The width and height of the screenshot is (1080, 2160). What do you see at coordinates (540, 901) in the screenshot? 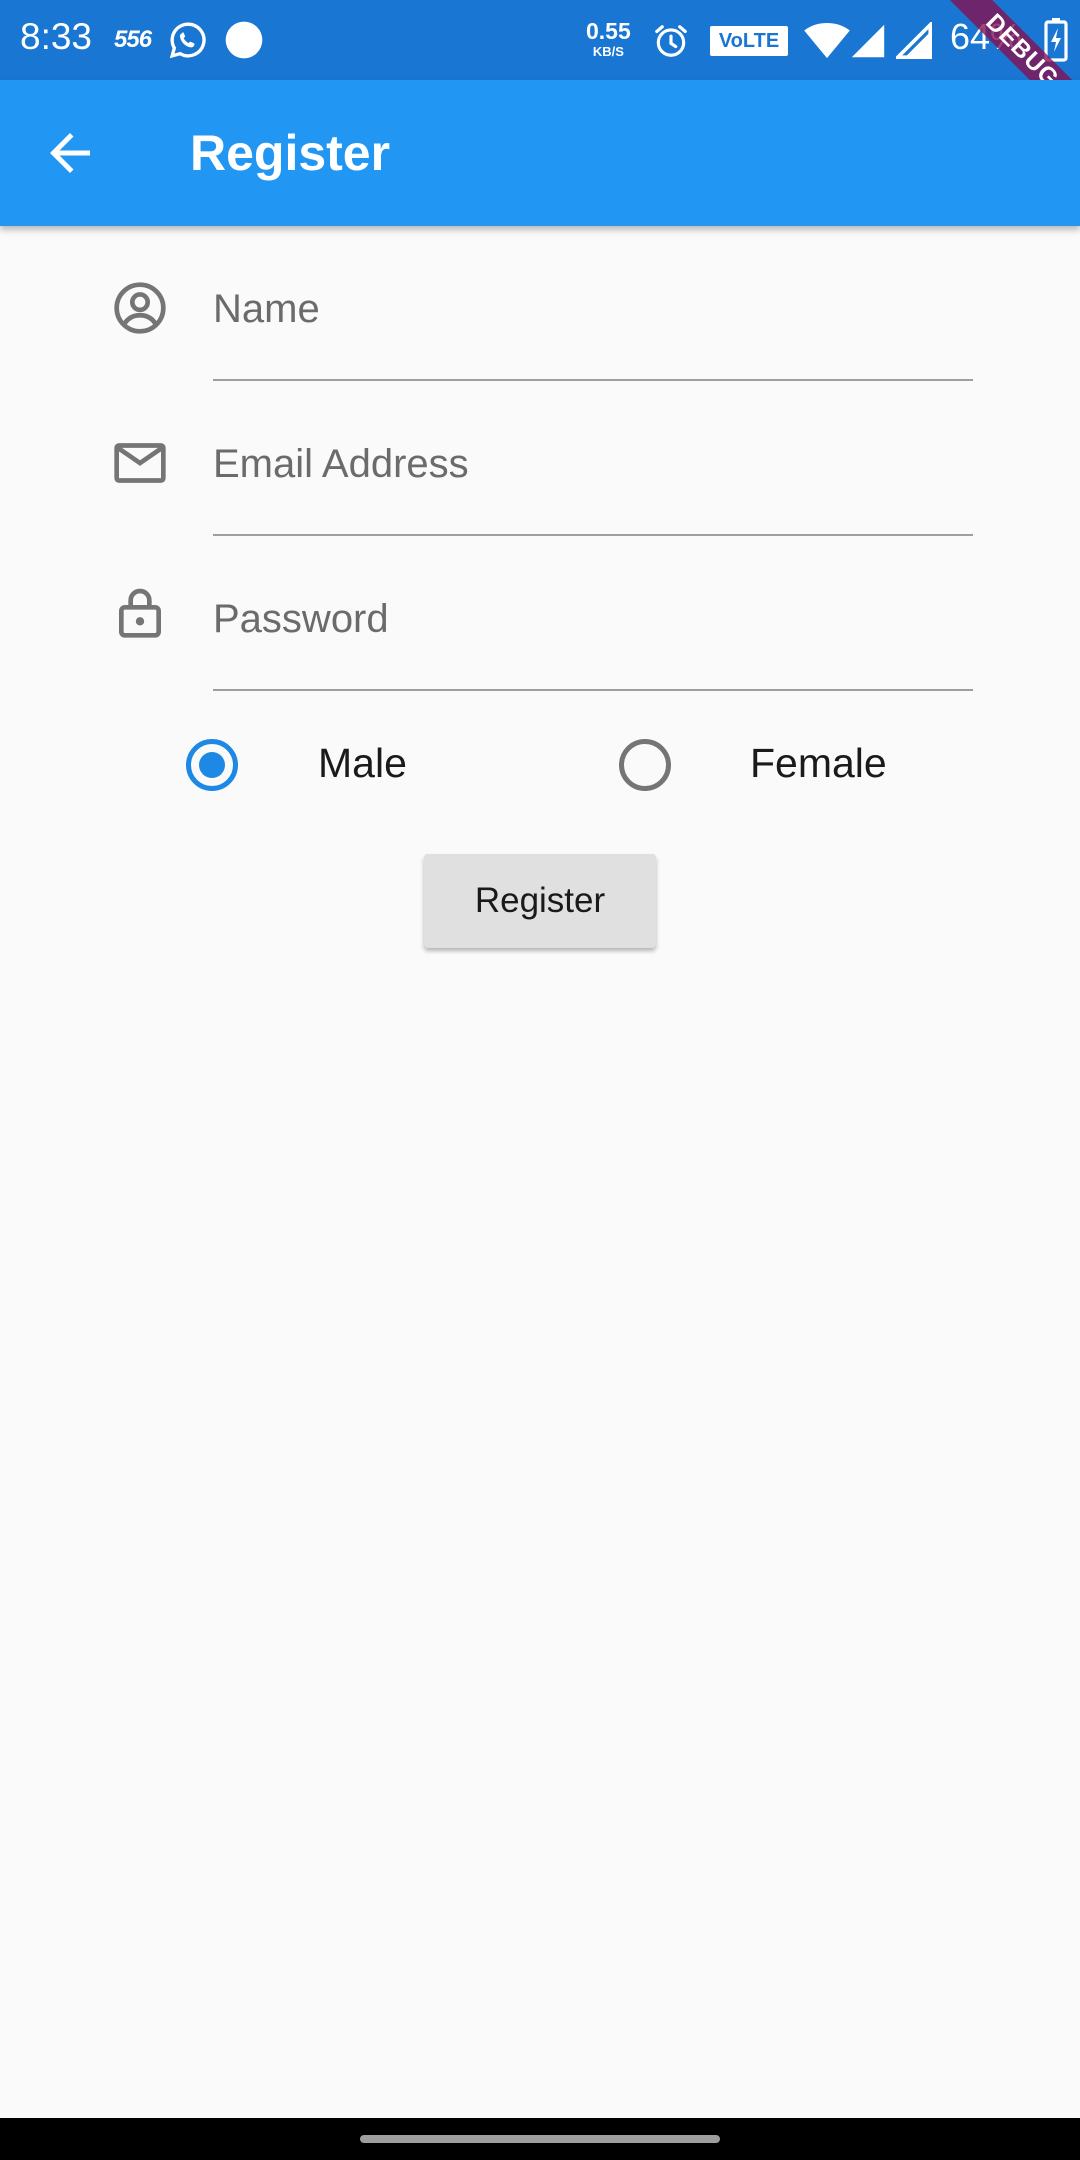
I see `register-button: Register` at bounding box center [540, 901].